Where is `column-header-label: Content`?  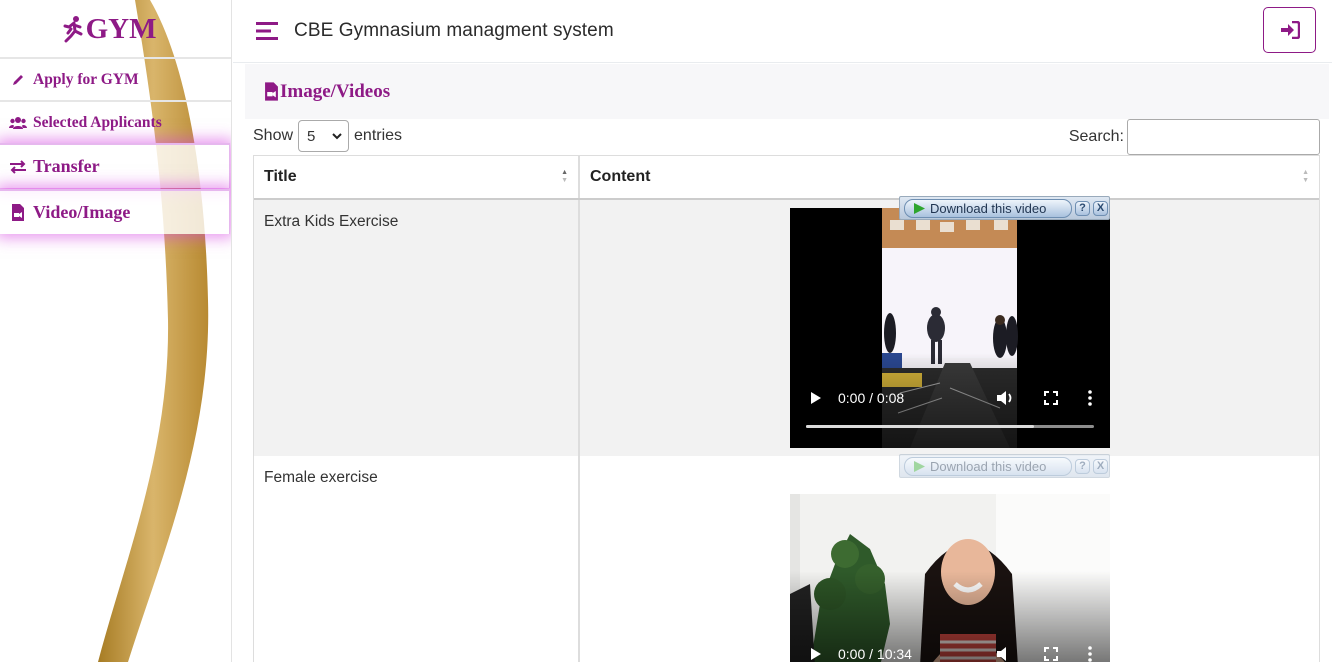
column-header-label: Content is located at coordinates (620, 176).